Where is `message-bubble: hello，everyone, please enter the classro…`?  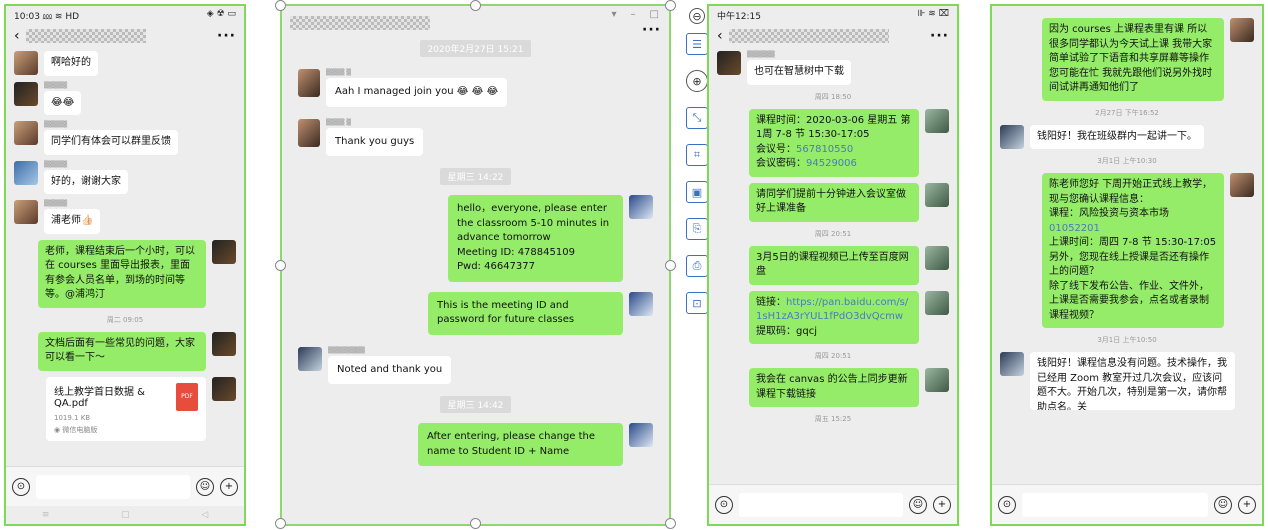 message-bubble: hello，everyone, please enter the classro… is located at coordinates (535, 238).